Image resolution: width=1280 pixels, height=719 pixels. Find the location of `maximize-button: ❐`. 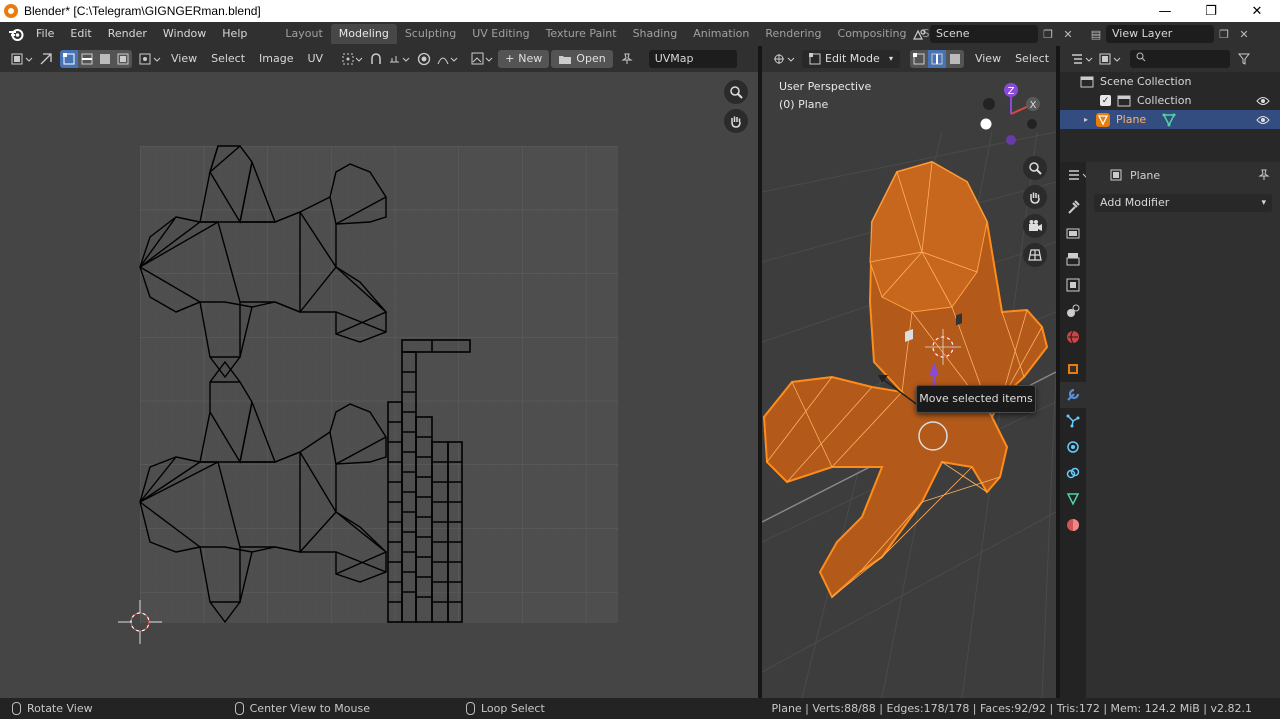

maximize-button: ❐ is located at coordinates (1211, 11).